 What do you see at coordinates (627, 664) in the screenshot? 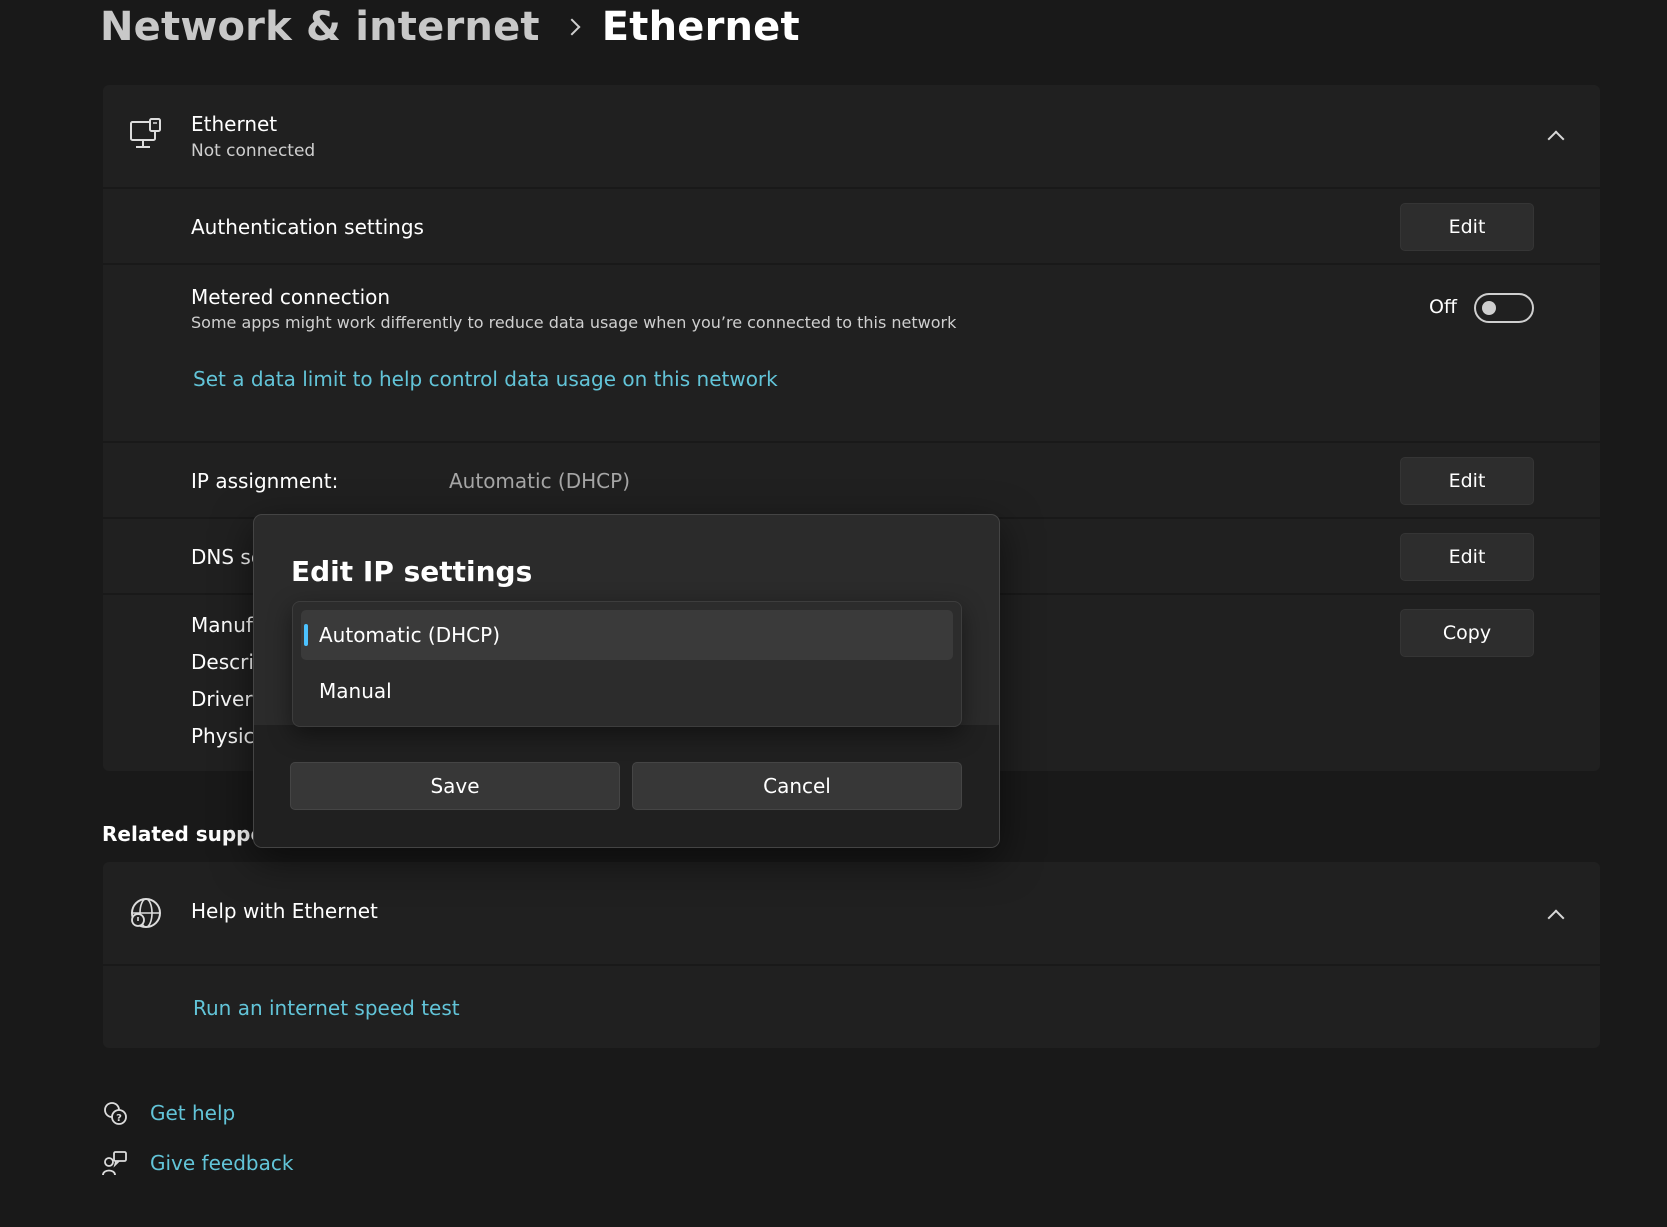
I see `ip-mode-dropdown: Automatic (DHCP) Manual` at bounding box center [627, 664].